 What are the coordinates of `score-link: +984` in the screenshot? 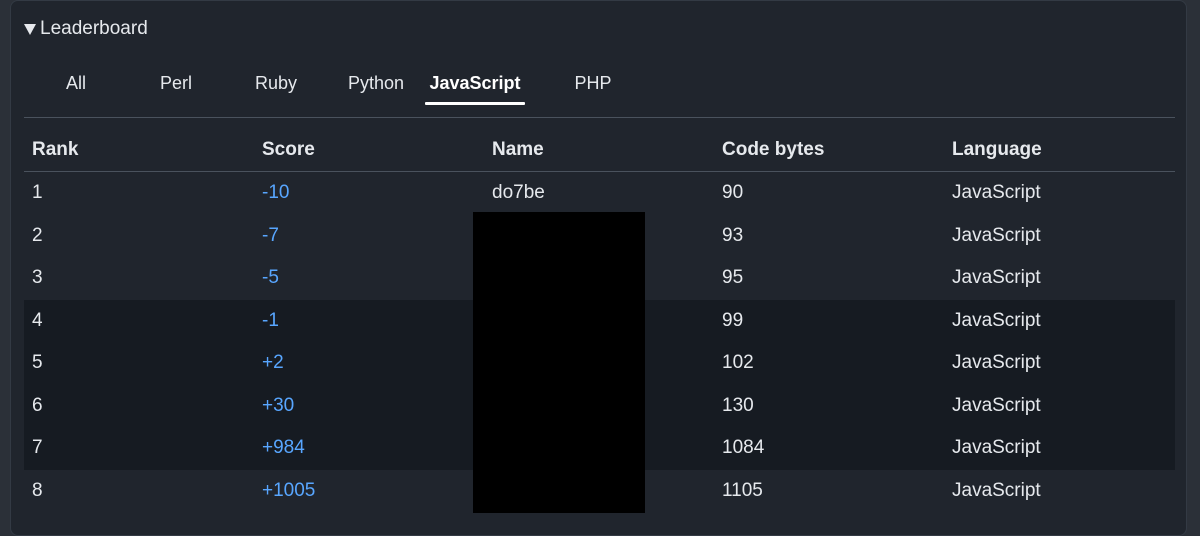 It's located at (369, 448).